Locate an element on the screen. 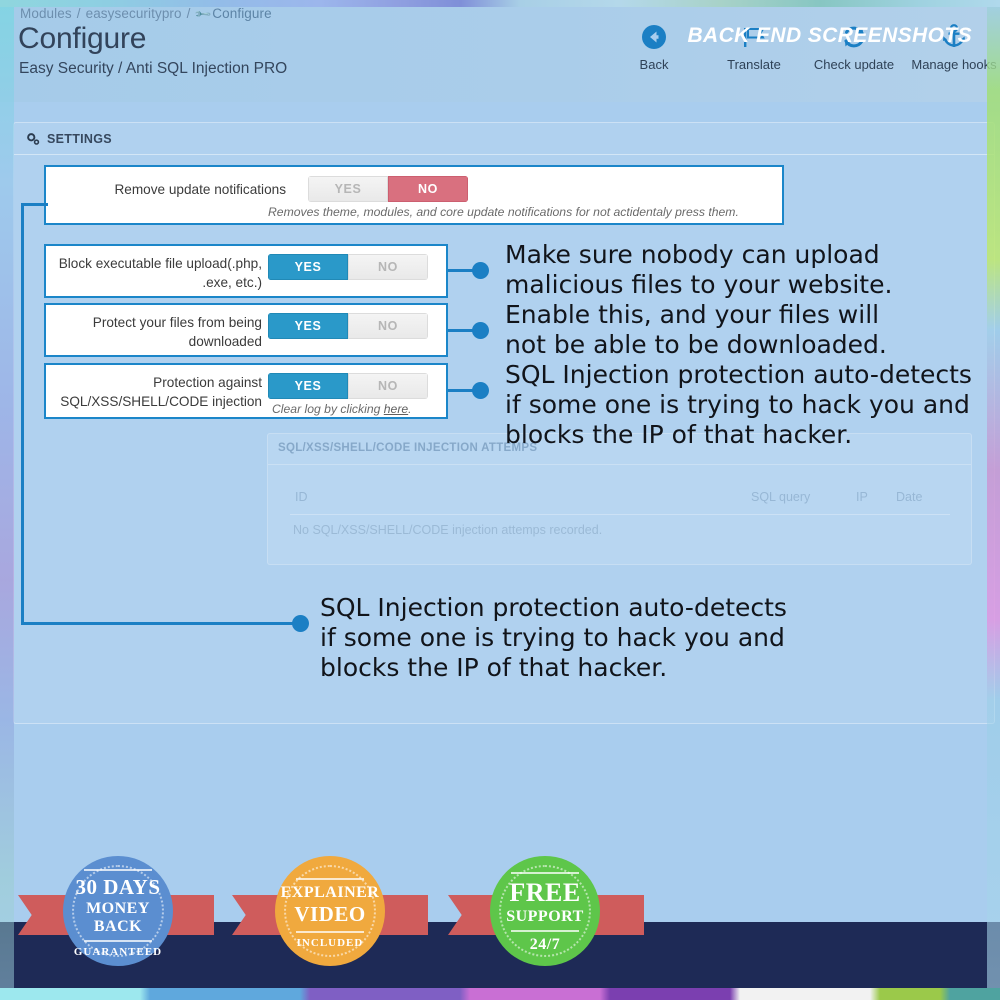 This screenshot has width=1000, height=1000. setting-hint: Clear log by clicking here. is located at coordinates (342, 409).